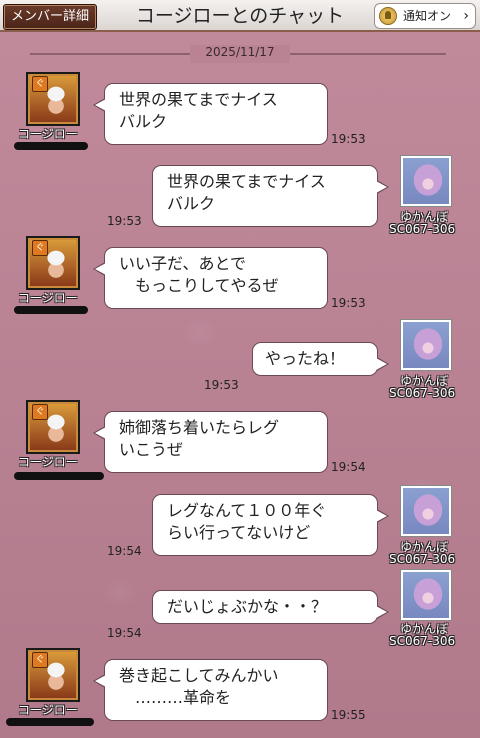 The image size is (480, 738). What do you see at coordinates (270, 607) in the screenshot?
I see `message-bubble: だいじょぶかな・・？` at bounding box center [270, 607].